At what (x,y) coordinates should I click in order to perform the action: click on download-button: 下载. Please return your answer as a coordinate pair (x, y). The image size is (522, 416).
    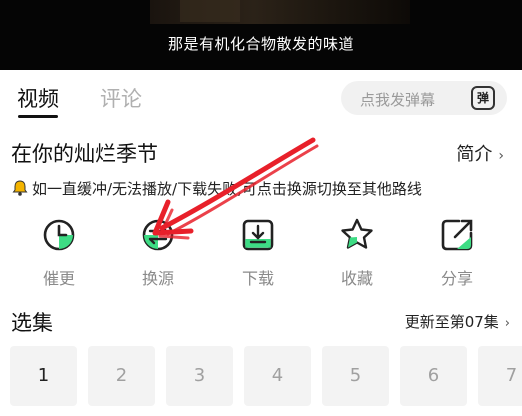
    Looking at the image, I should click on (258, 252).